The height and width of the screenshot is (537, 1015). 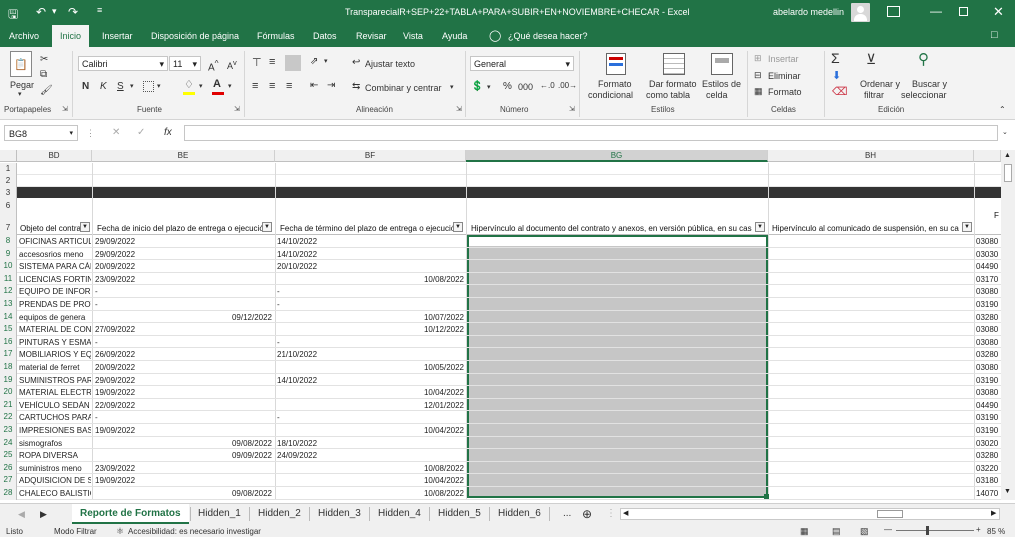 I want to click on avatar, so click(x=860, y=12).